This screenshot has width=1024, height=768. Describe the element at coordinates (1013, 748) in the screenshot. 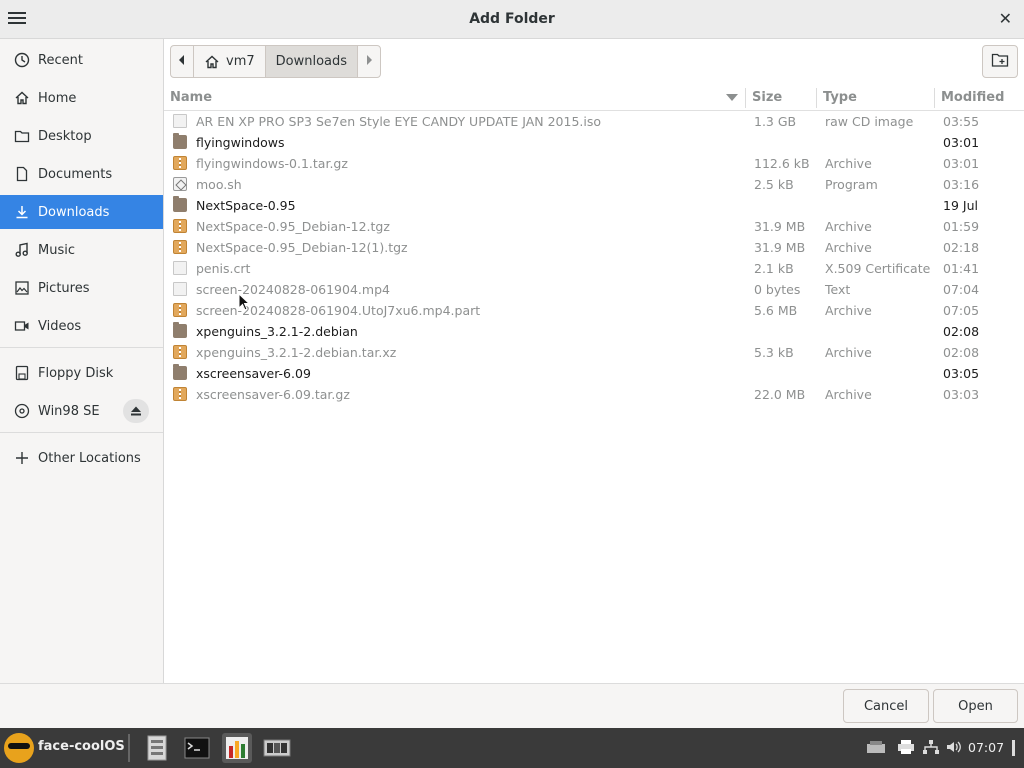

I see `power-icon` at that location.